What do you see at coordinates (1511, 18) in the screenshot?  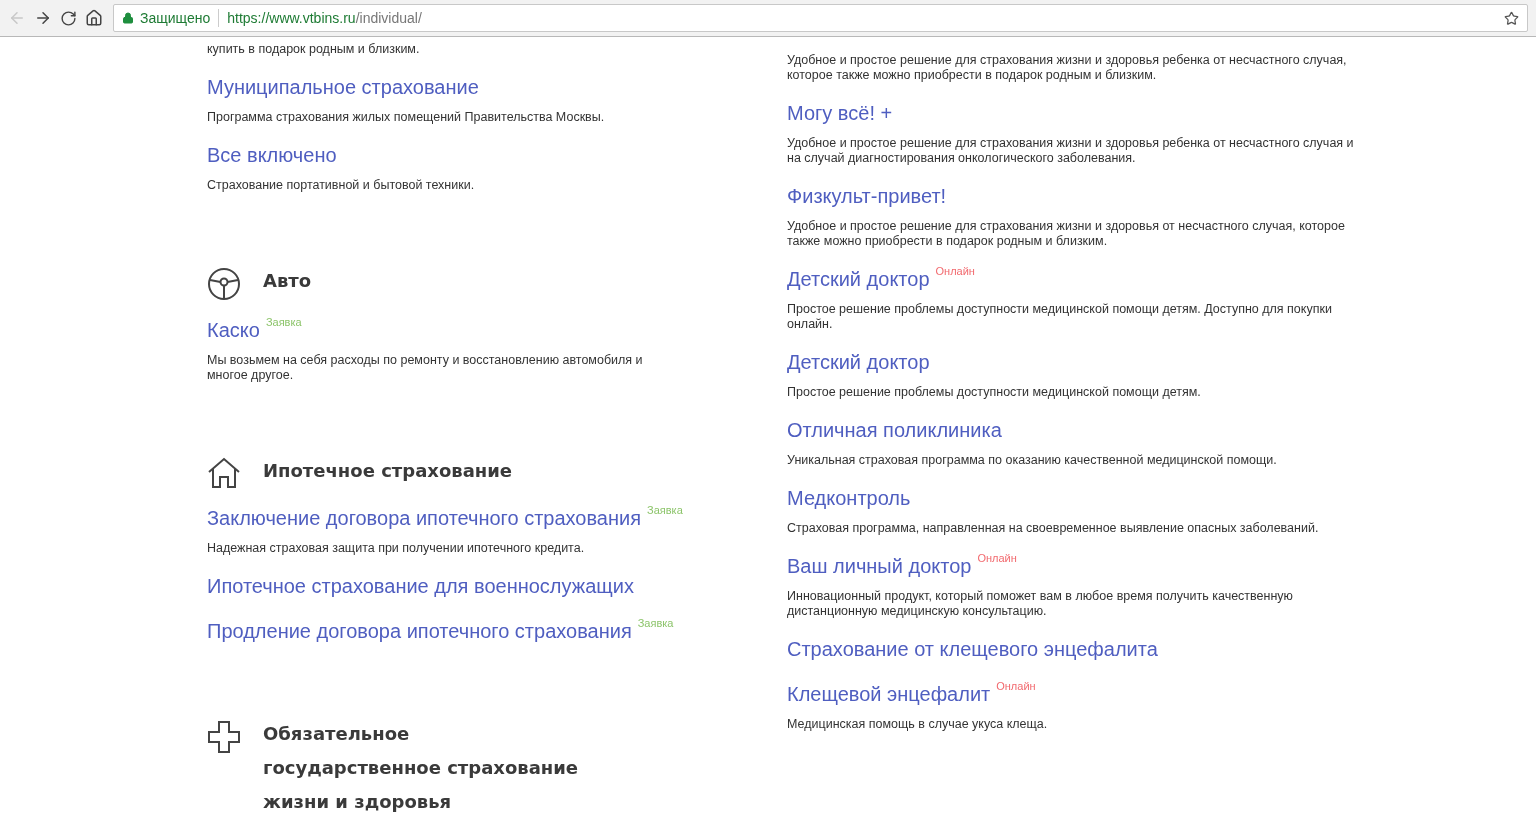 I see `bookmark-star-icon` at bounding box center [1511, 18].